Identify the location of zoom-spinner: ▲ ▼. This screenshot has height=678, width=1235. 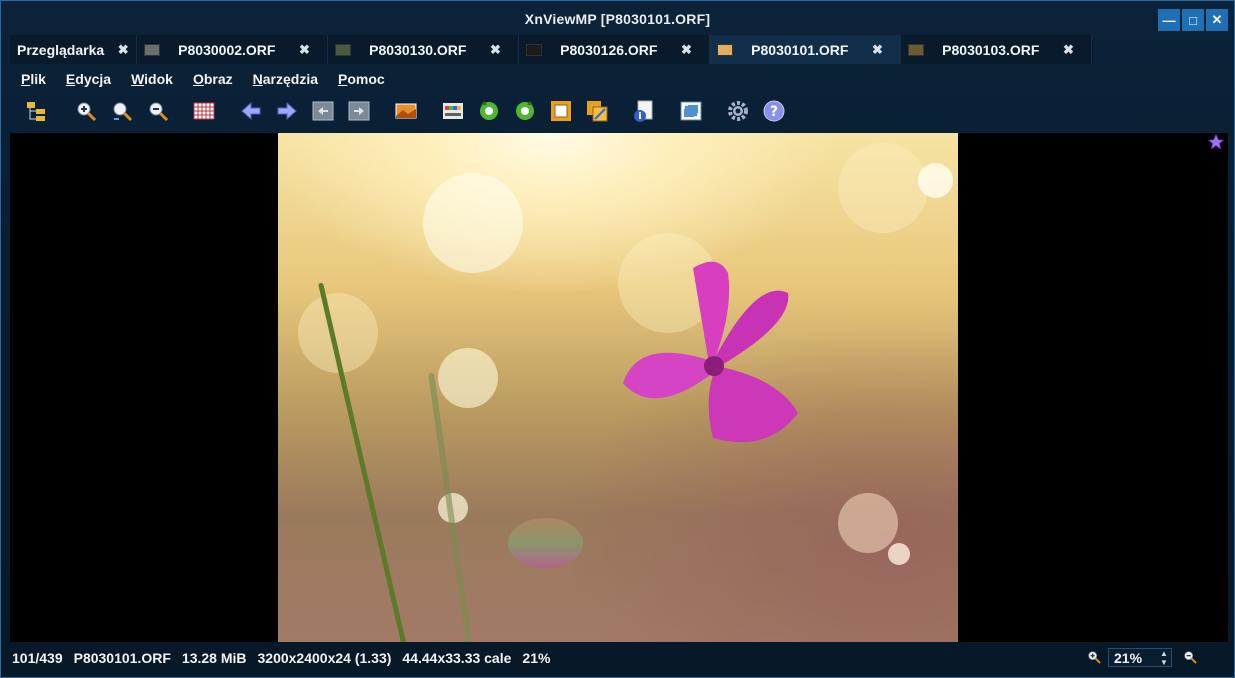
(1164, 657).